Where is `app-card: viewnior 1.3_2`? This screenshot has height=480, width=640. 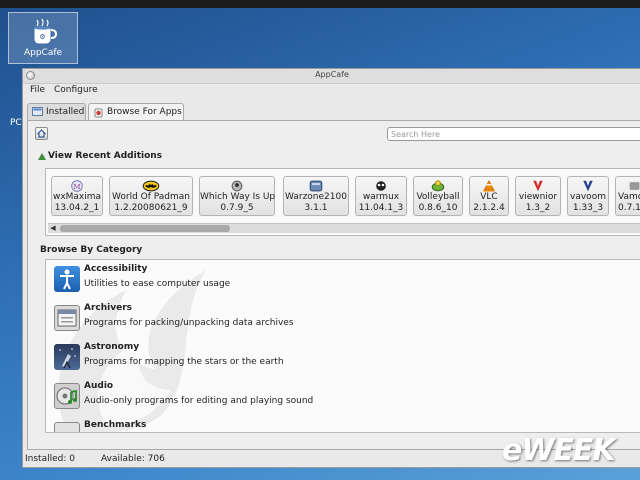
app-card: viewnior 1.3_2 is located at coordinates (538, 196).